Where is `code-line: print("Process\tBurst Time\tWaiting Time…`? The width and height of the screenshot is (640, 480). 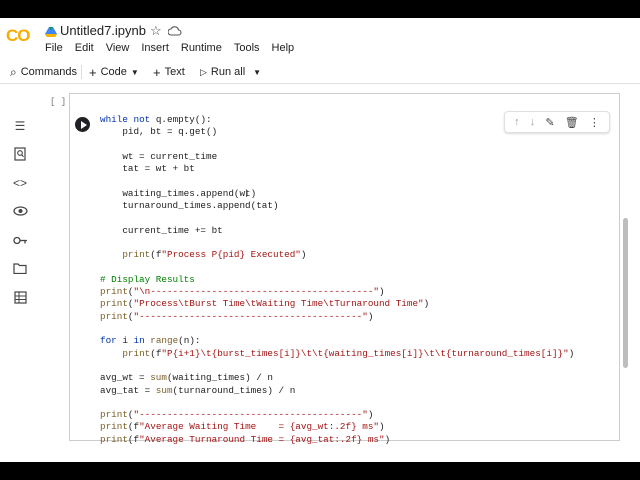 code-line: print("Process\tBurst Time\tWaiting Time… is located at coordinates (265, 304).